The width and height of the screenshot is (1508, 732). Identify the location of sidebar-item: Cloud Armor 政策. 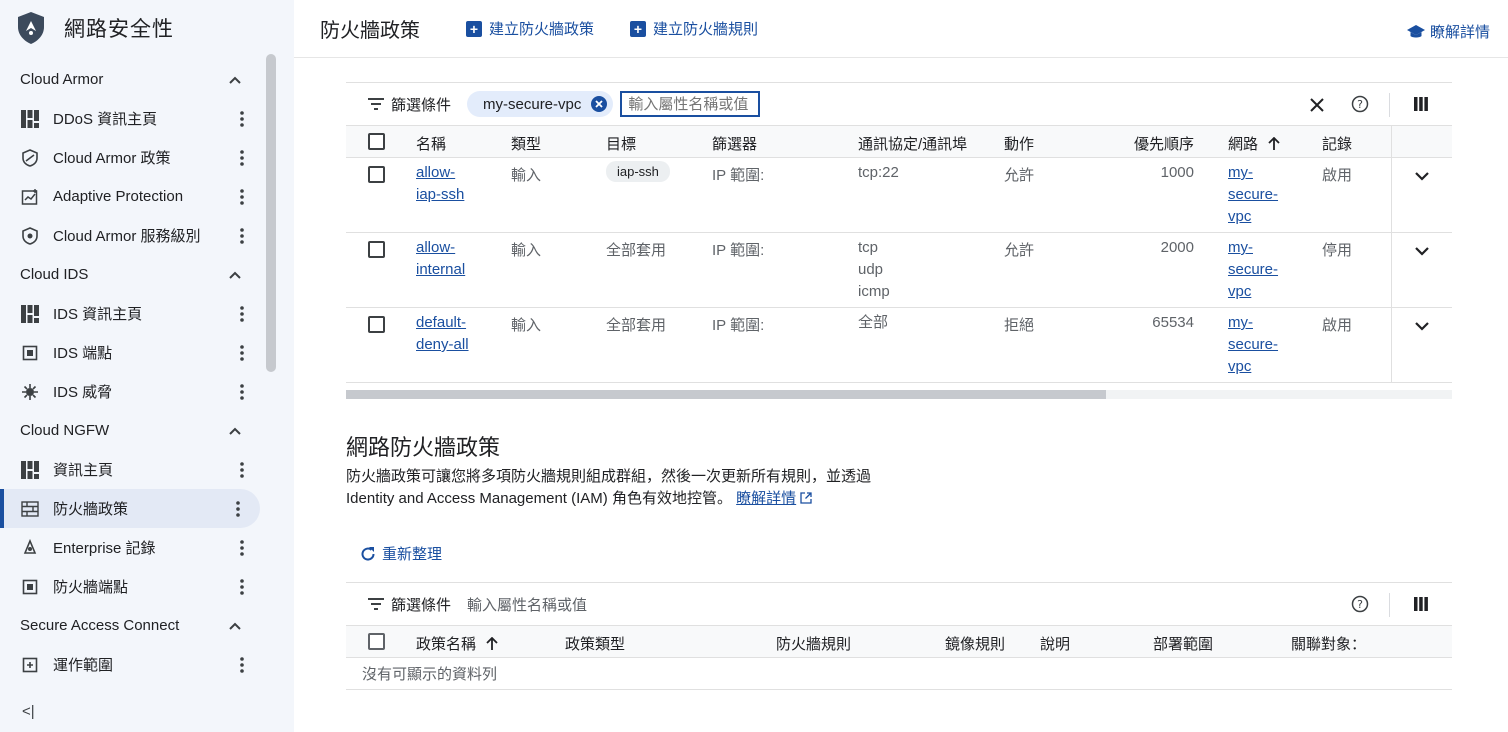
(132, 157).